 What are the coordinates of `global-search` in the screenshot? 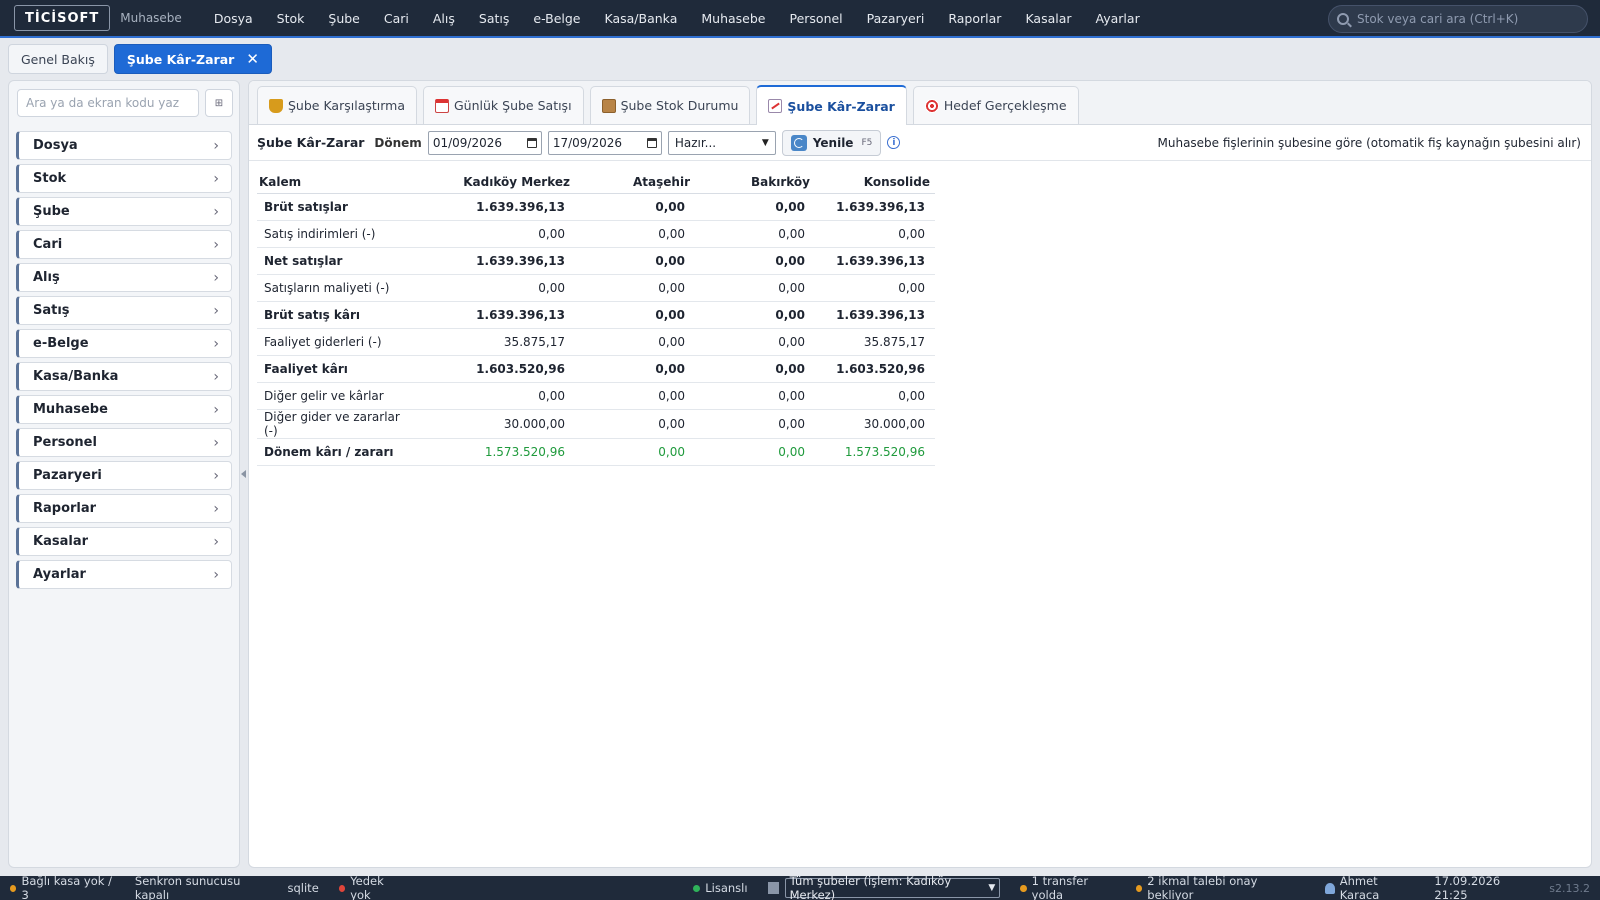 It's located at (1458, 19).